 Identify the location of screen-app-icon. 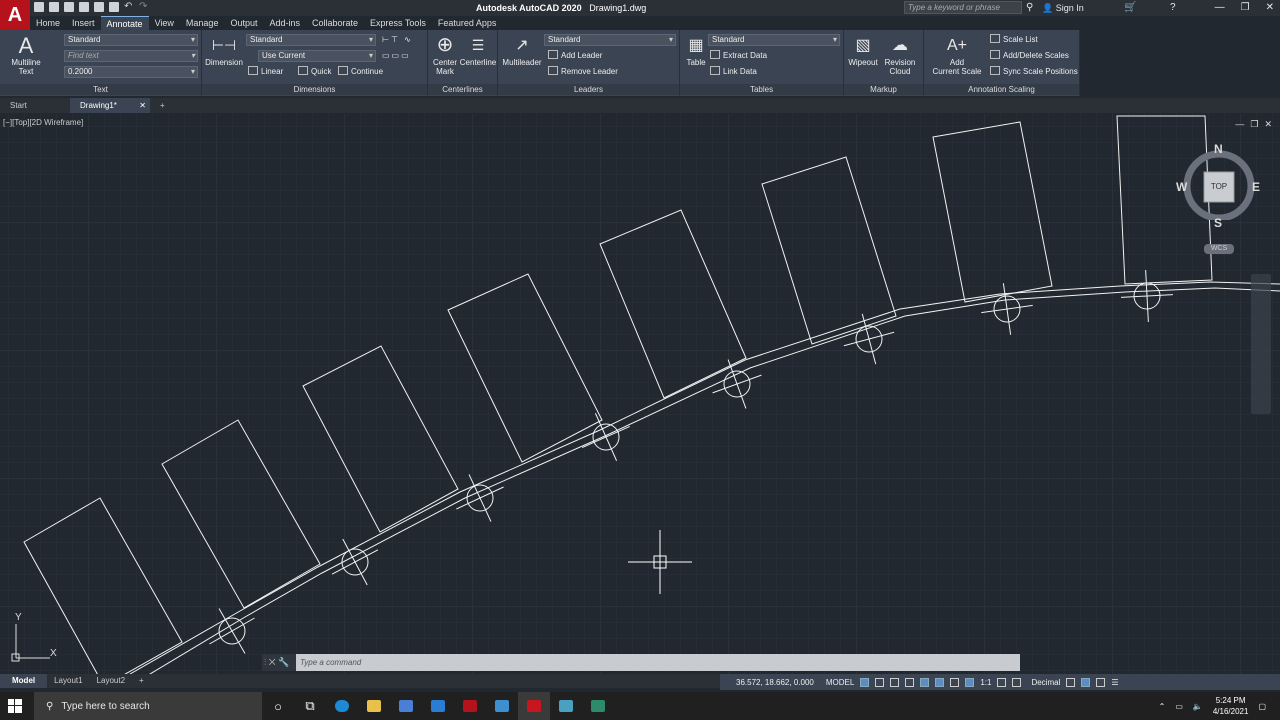
(566, 706).